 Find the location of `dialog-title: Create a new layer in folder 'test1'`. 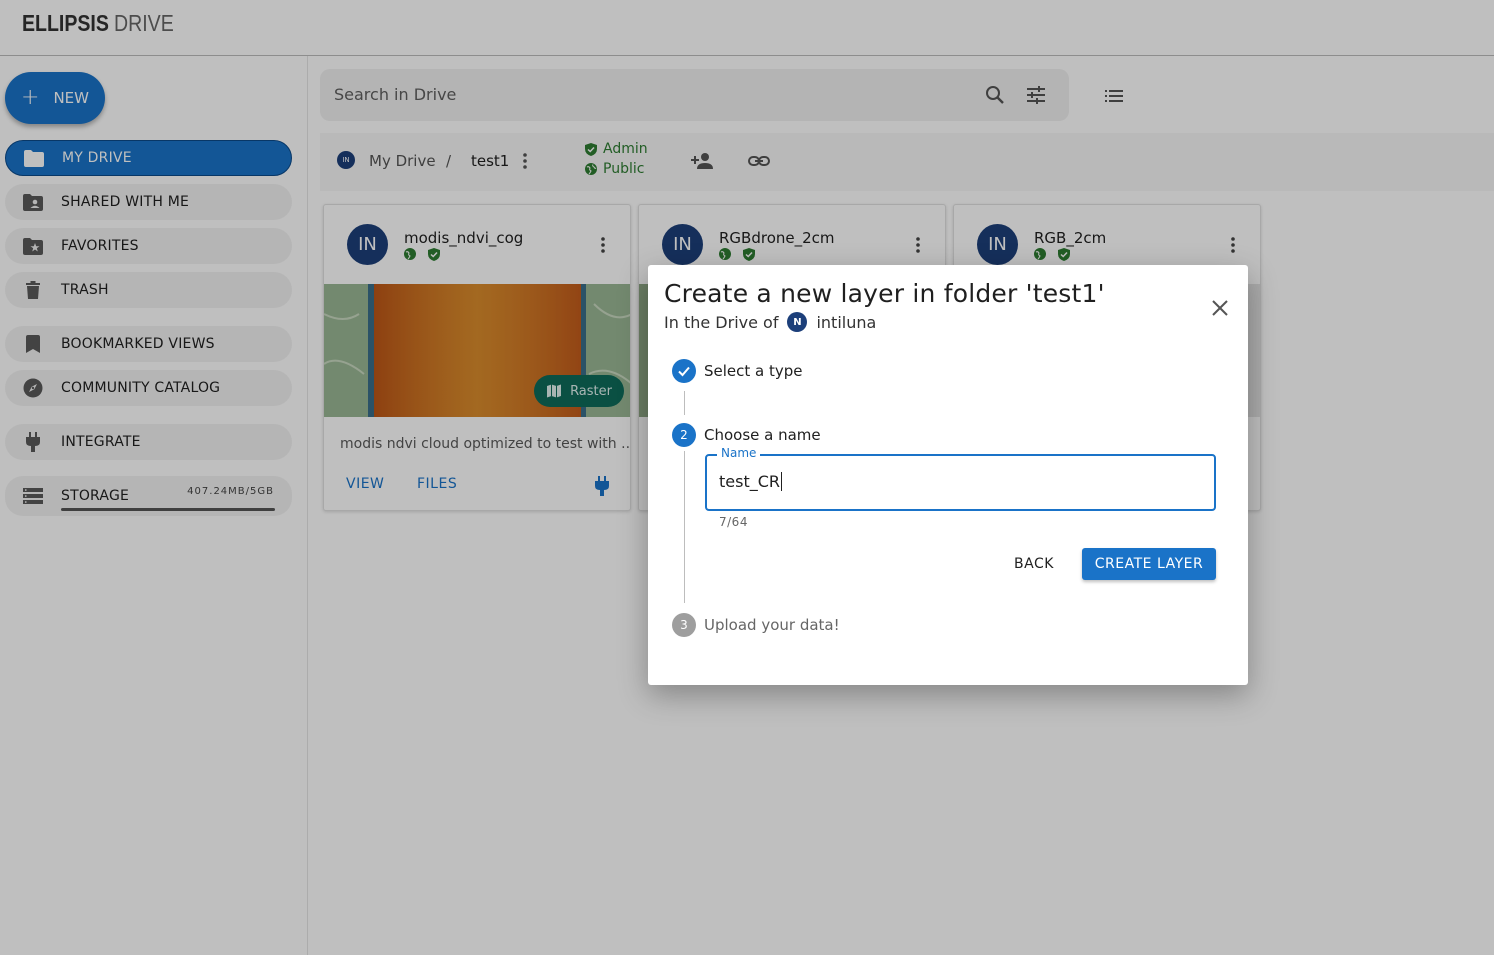

dialog-title: Create a new layer in folder 'test1' is located at coordinates (884, 293).